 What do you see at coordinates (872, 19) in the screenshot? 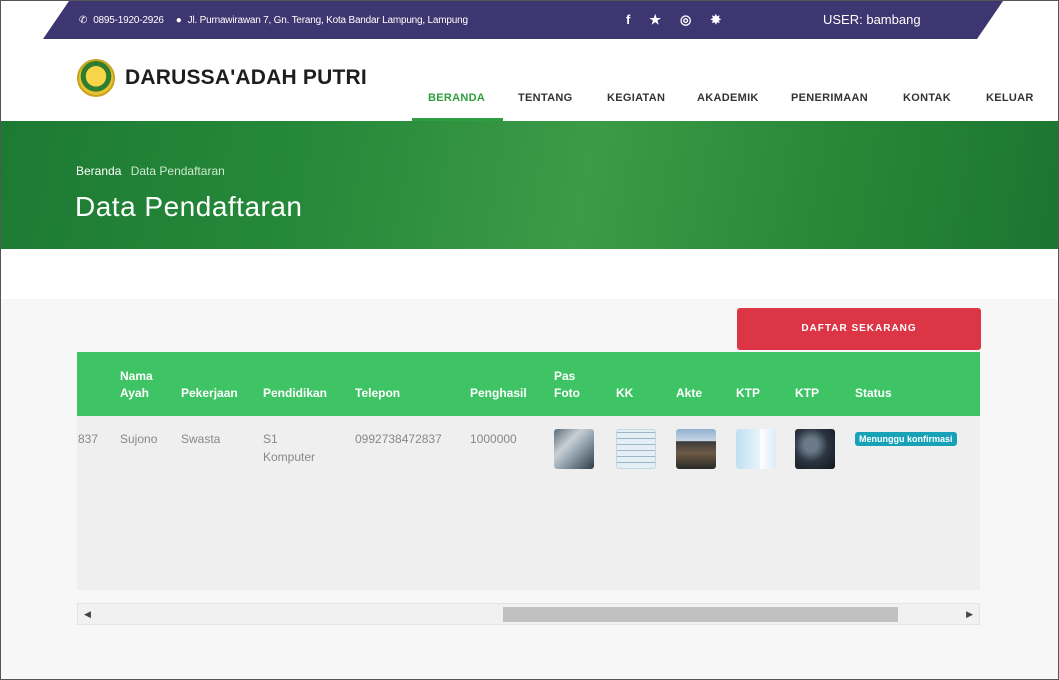
I see `user-label: USER: bambang` at bounding box center [872, 19].